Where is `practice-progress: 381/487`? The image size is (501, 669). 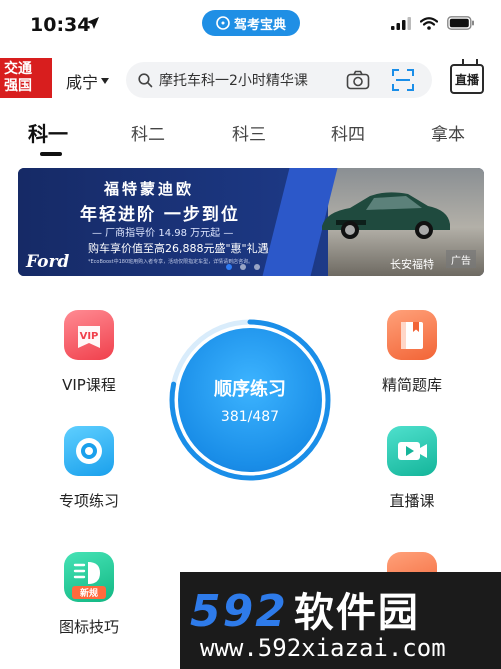
practice-progress: 381/487 is located at coordinates (250, 417).